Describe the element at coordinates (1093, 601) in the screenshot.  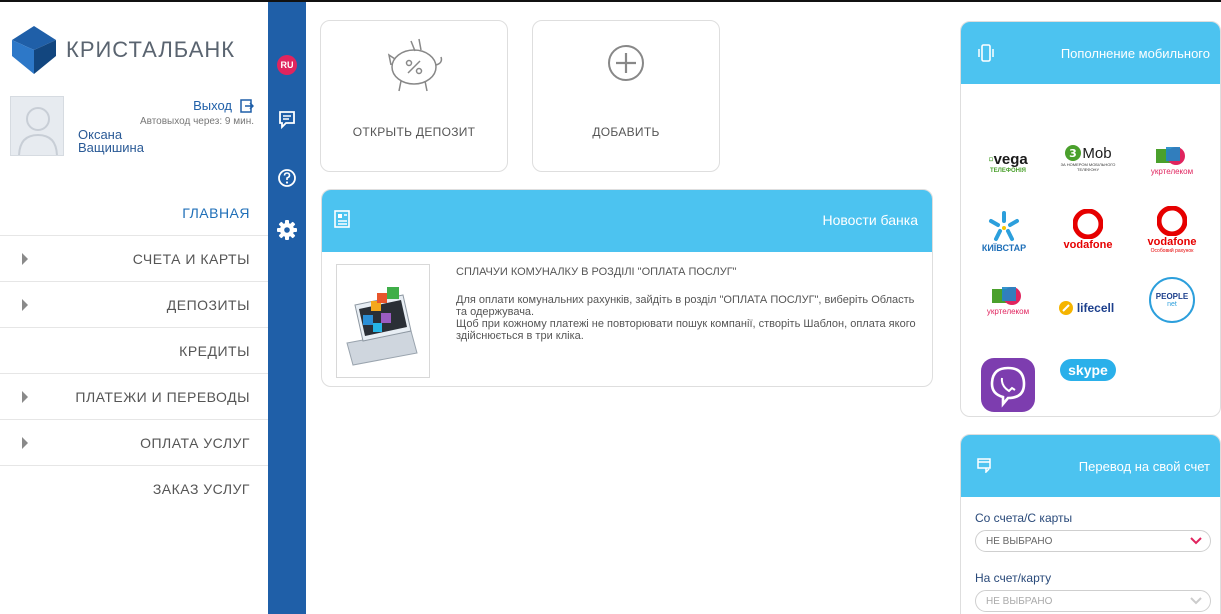
I see `to-account-select: НЕ ВЫБРАНО` at that location.